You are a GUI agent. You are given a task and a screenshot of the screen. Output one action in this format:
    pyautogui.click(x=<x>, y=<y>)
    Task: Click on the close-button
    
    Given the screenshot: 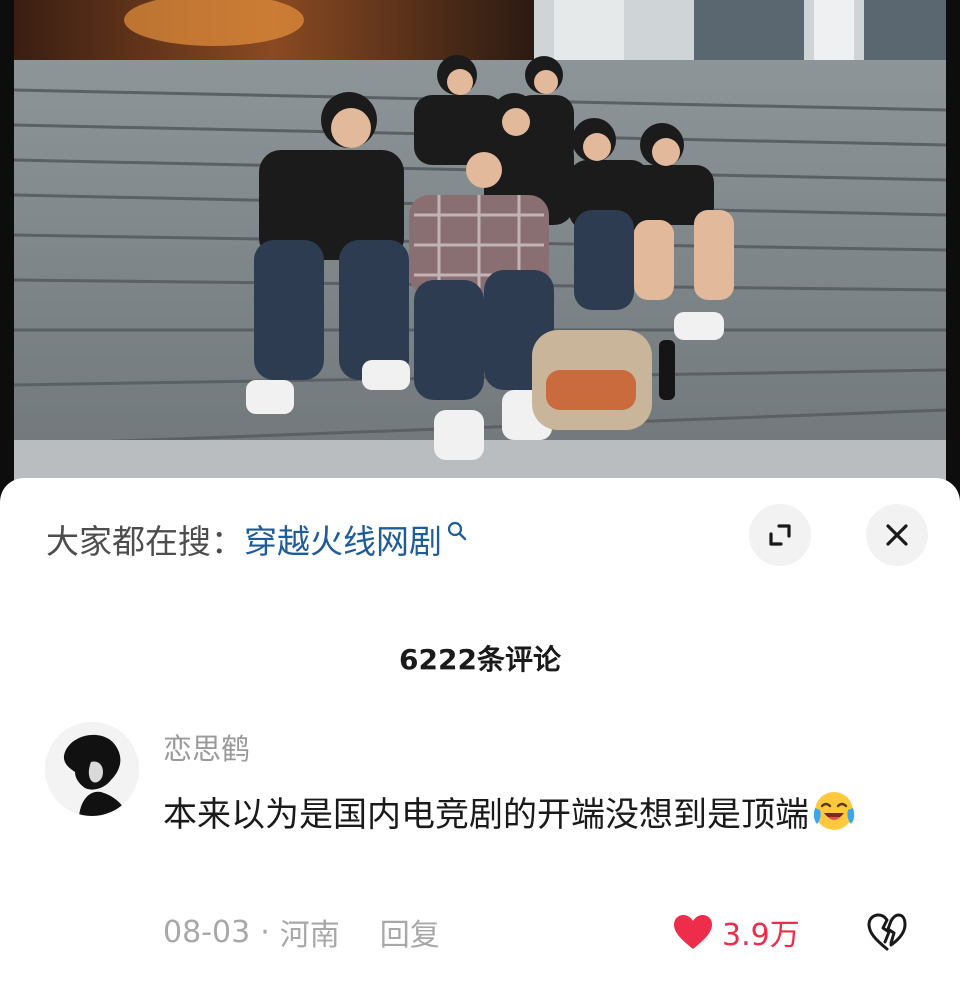 What is the action you would take?
    pyautogui.click(x=897, y=535)
    